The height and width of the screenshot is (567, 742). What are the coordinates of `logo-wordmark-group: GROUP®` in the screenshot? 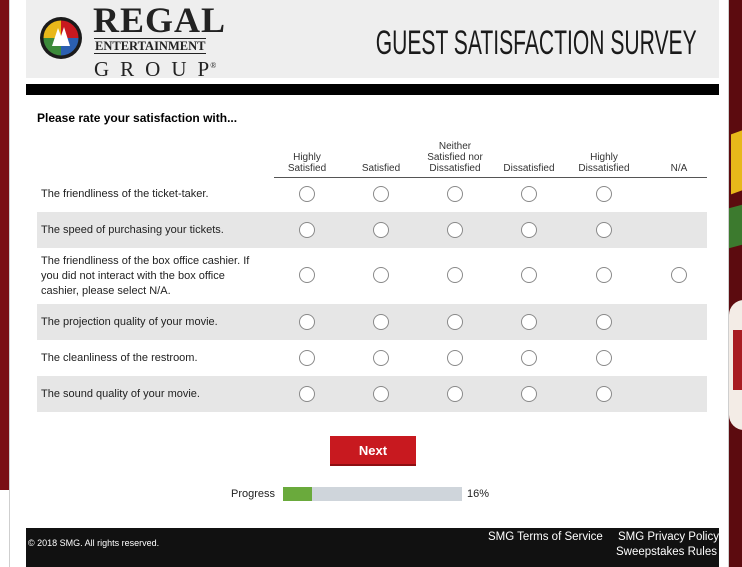 It's located at (160, 67).